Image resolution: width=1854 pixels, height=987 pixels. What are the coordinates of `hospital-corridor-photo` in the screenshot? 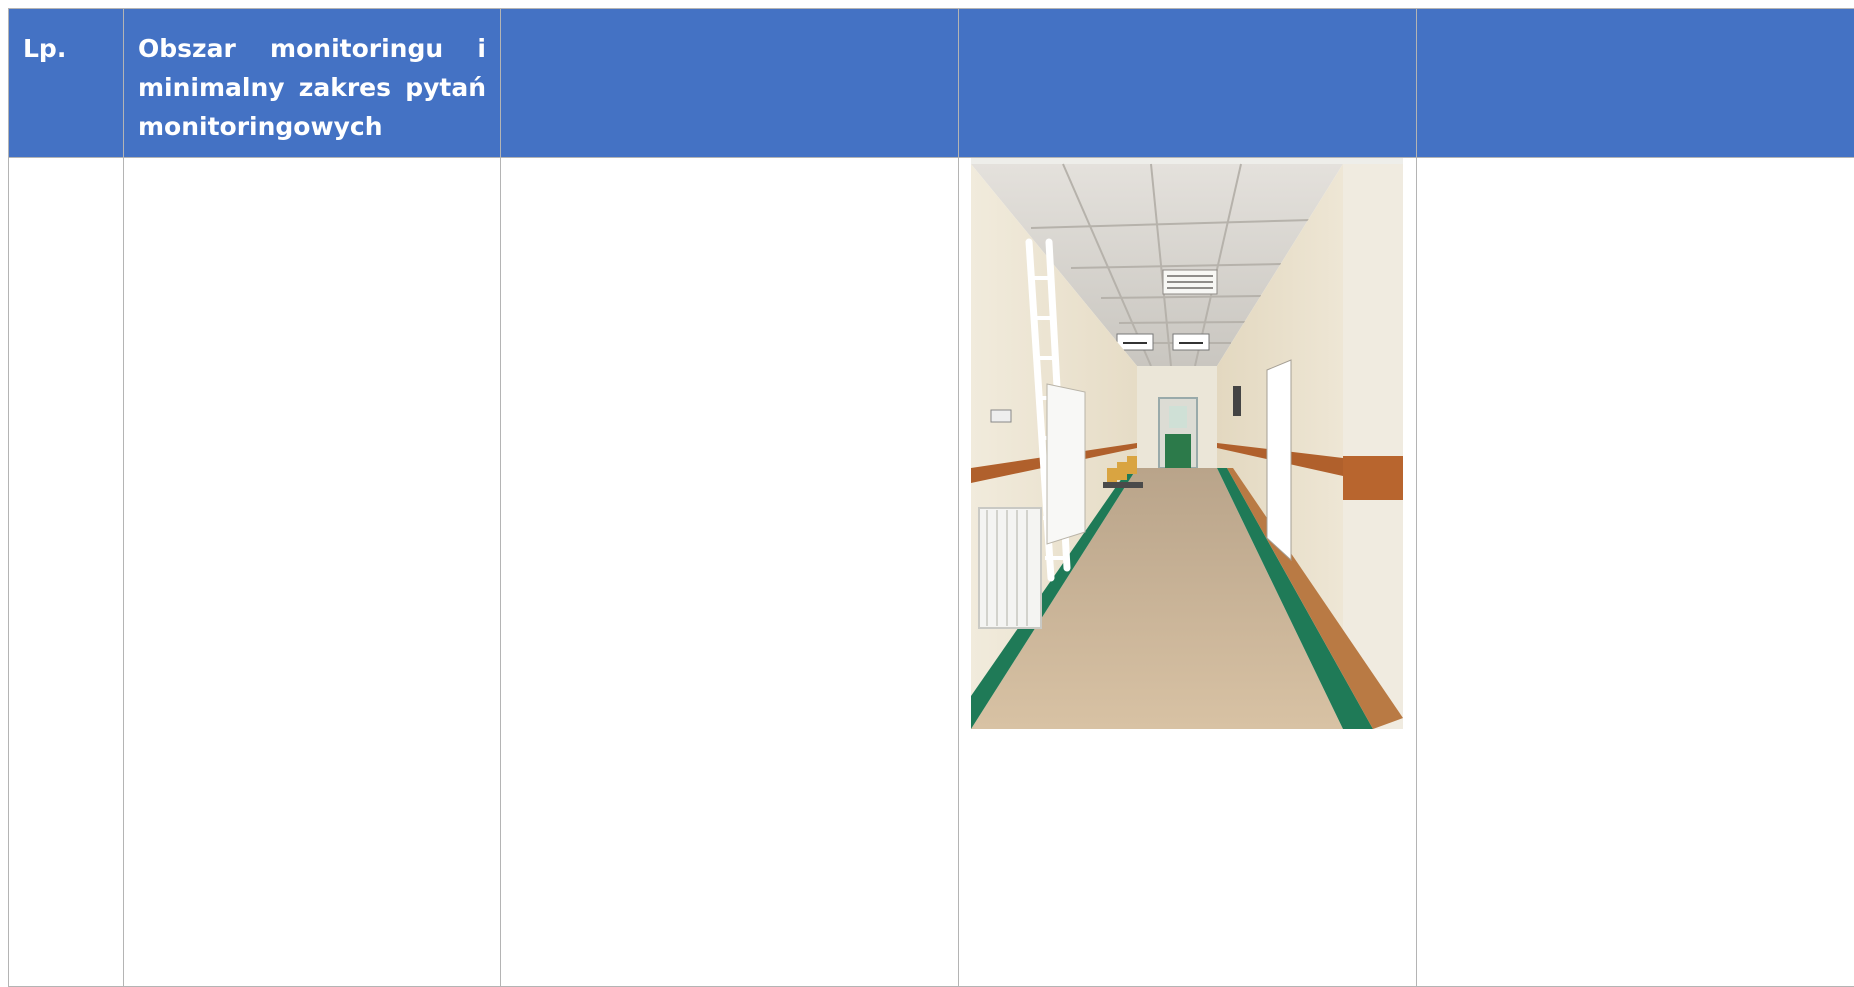 It's located at (1187, 443).